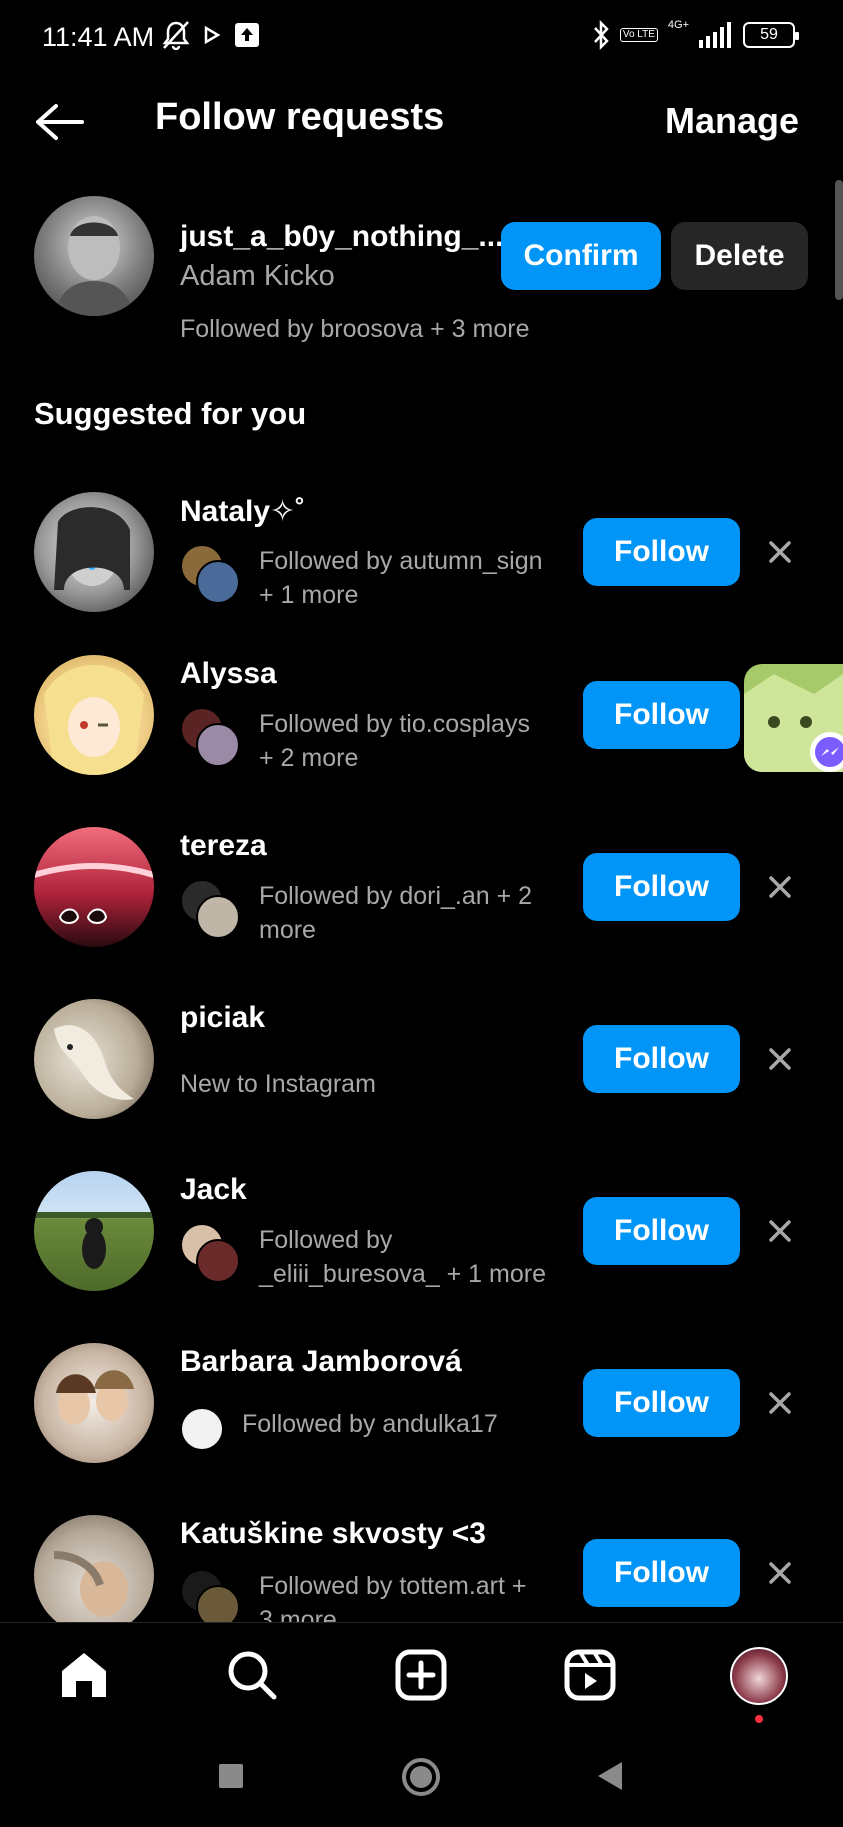 The height and width of the screenshot is (1827, 843). Describe the element at coordinates (421, 1069) in the screenshot. I see `suggestion-row: piciak New to Instagram Follow` at that location.